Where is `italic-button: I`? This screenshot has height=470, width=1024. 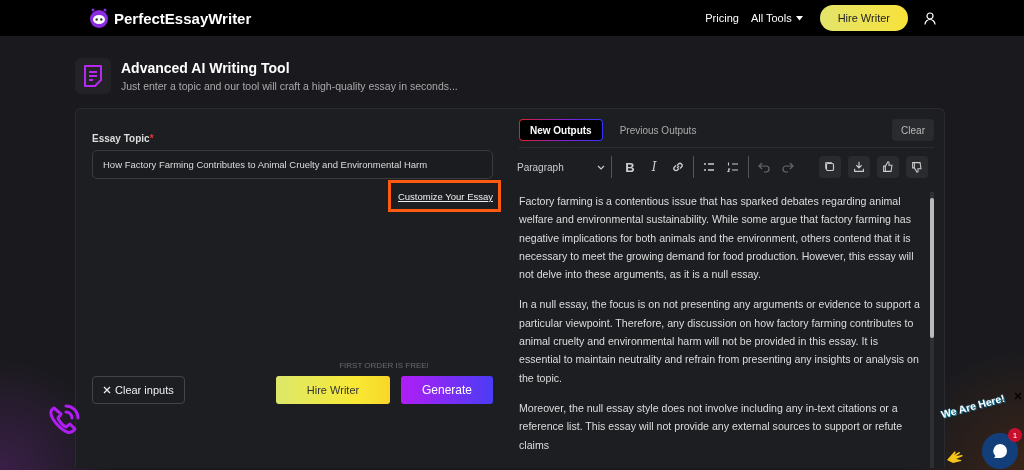
italic-button: I is located at coordinates (654, 167).